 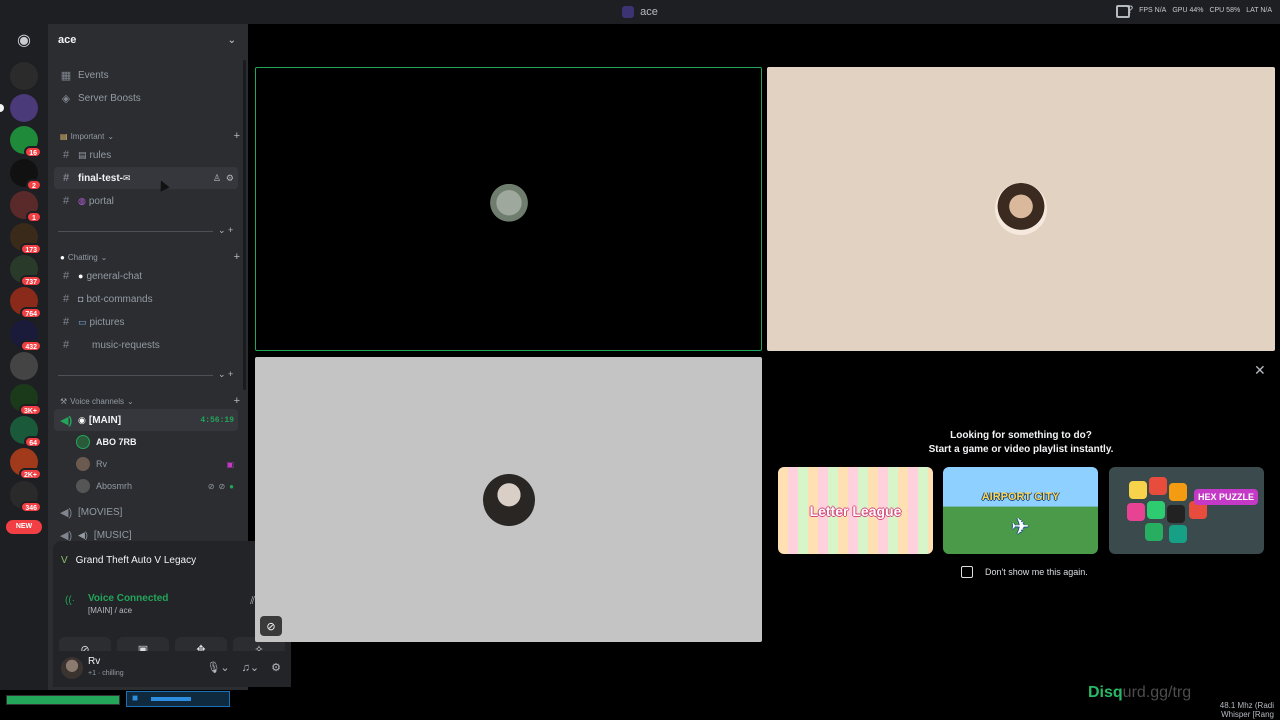 I want to click on airplane-icon: ✈, so click(x=1020, y=526).